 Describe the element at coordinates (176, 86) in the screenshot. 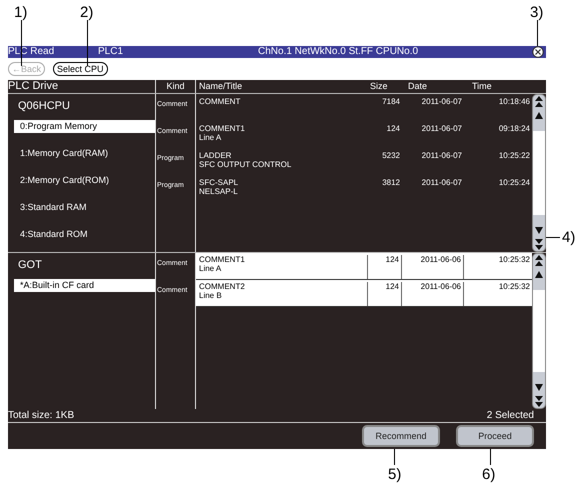

I see `column-header: Kind` at that location.